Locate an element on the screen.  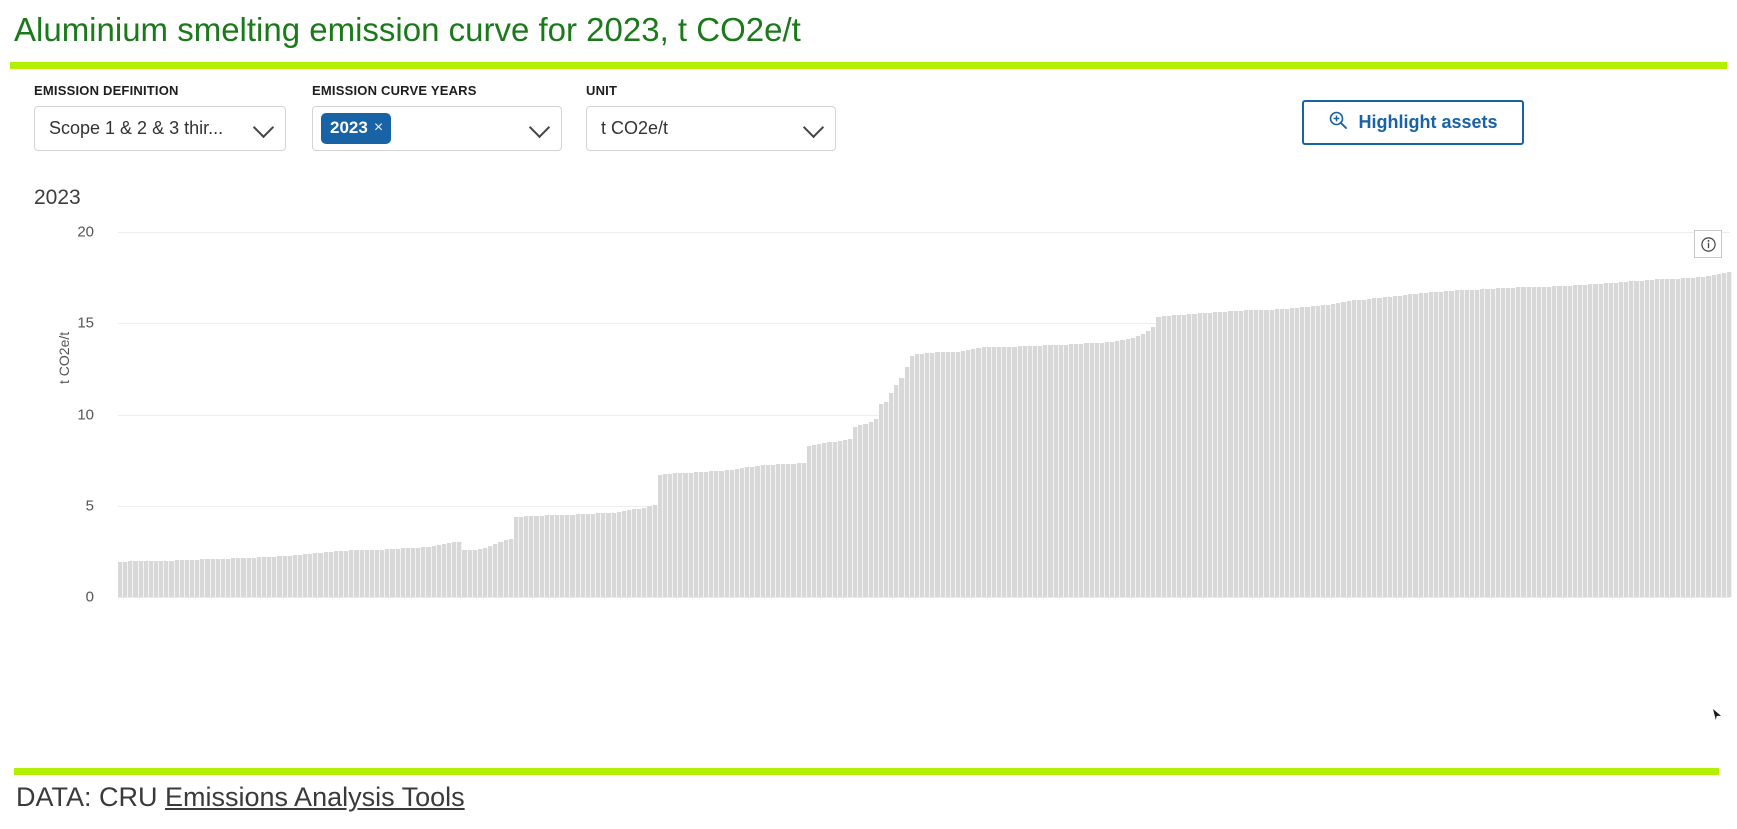
footer-rule is located at coordinates (866, 771).